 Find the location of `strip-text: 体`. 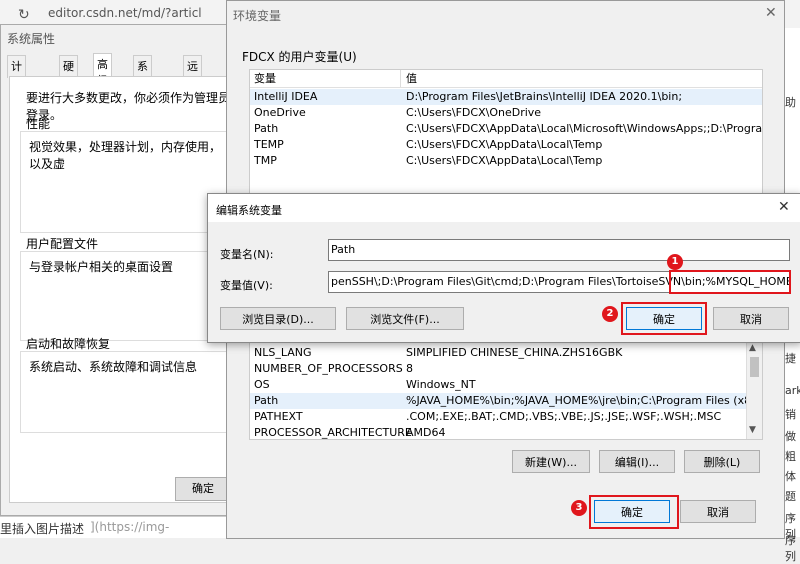

strip-text: 体 is located at coordinates (790, 476).